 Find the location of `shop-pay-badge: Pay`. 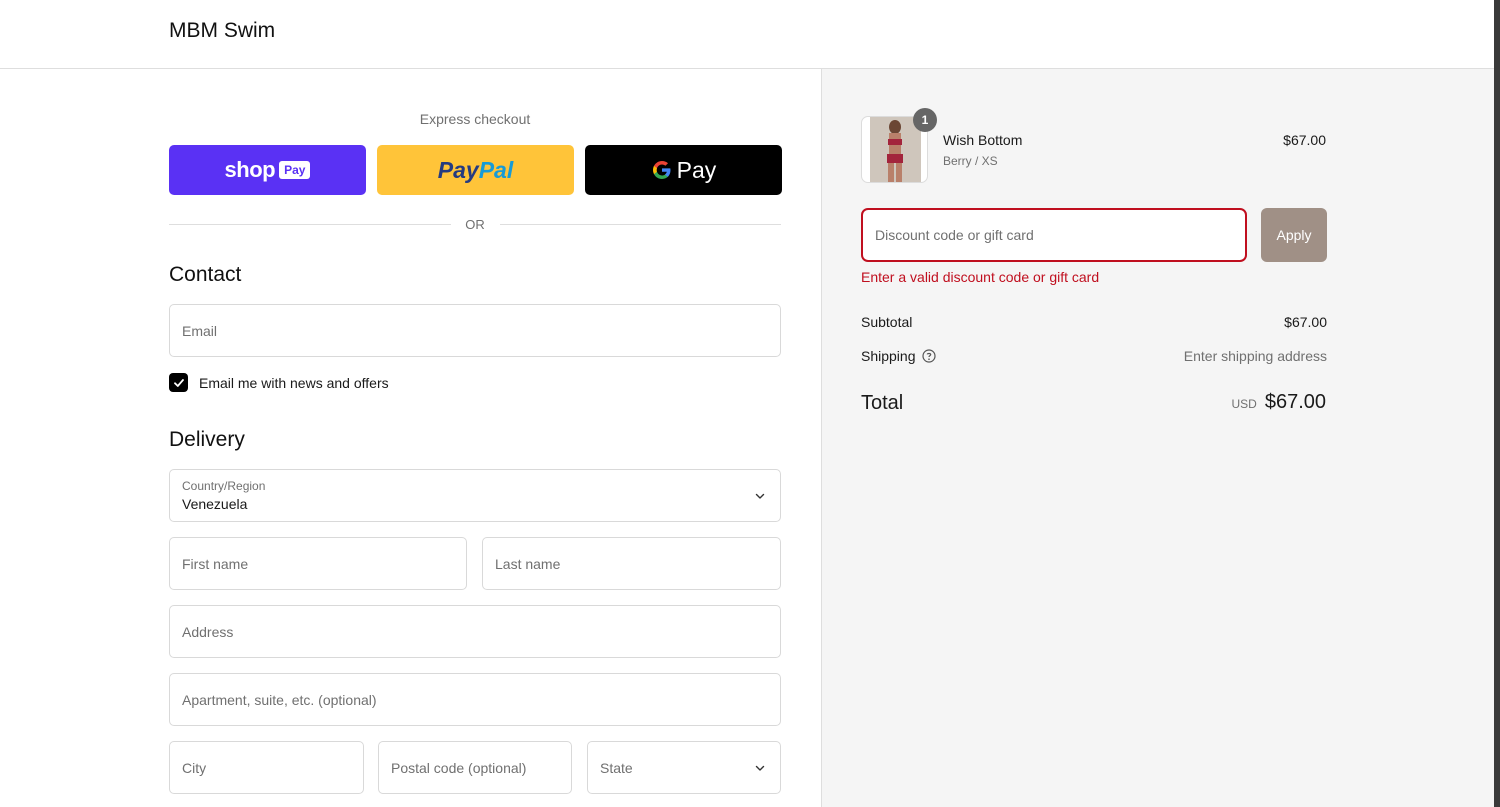

shop-pay-badge: Pay is located at coordinates (295, 170).